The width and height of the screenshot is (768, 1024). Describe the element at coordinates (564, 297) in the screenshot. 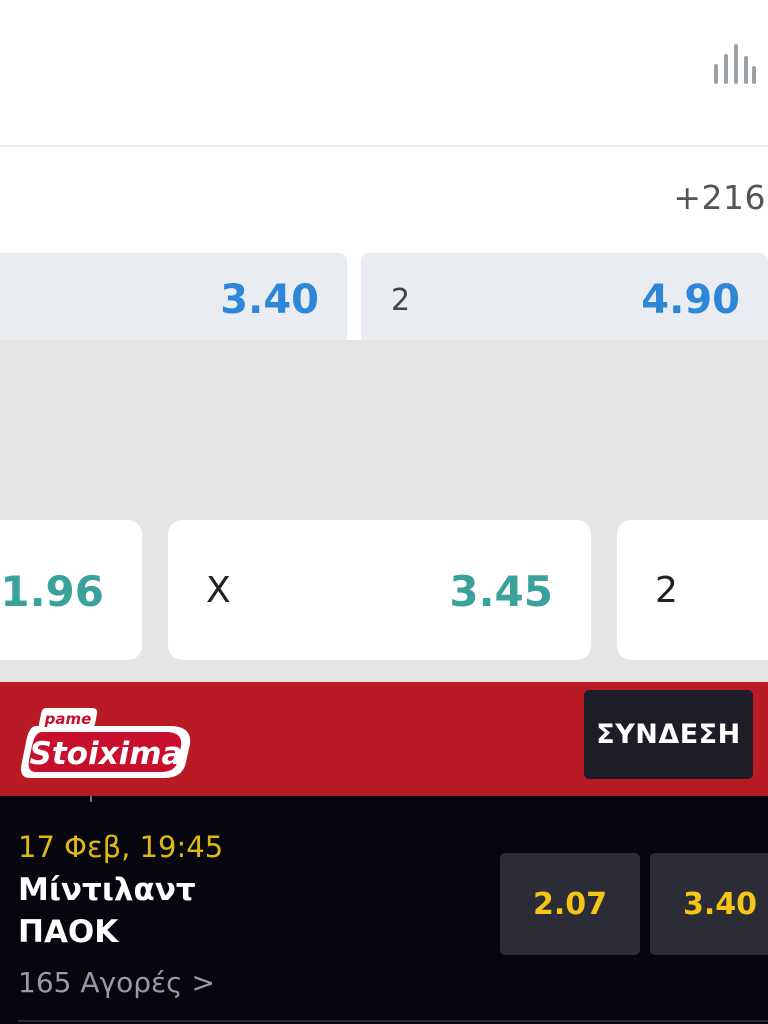

I see `odds-button-away: 2 4.90` at that location.